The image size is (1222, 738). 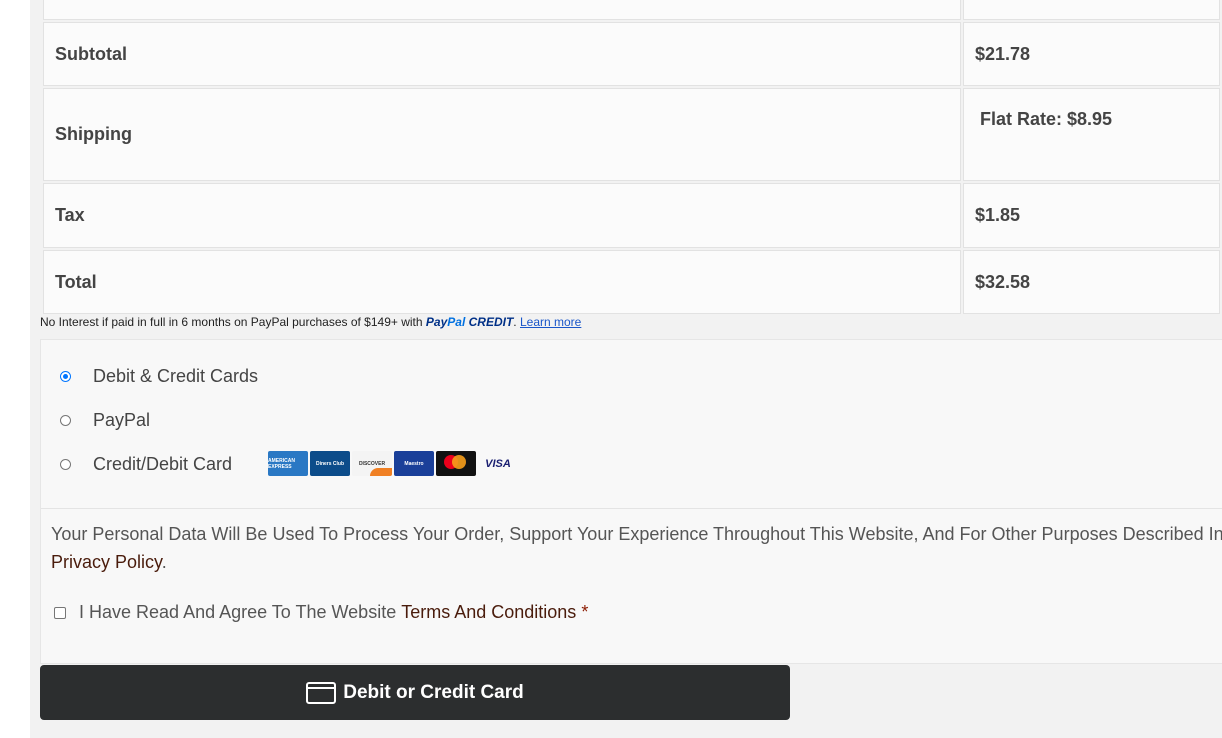 What do you see at coordinates (176, 376) in the screenshot?
I see `payment-method-label: Debit & Credit Cards` at bounding box center [176, 376].